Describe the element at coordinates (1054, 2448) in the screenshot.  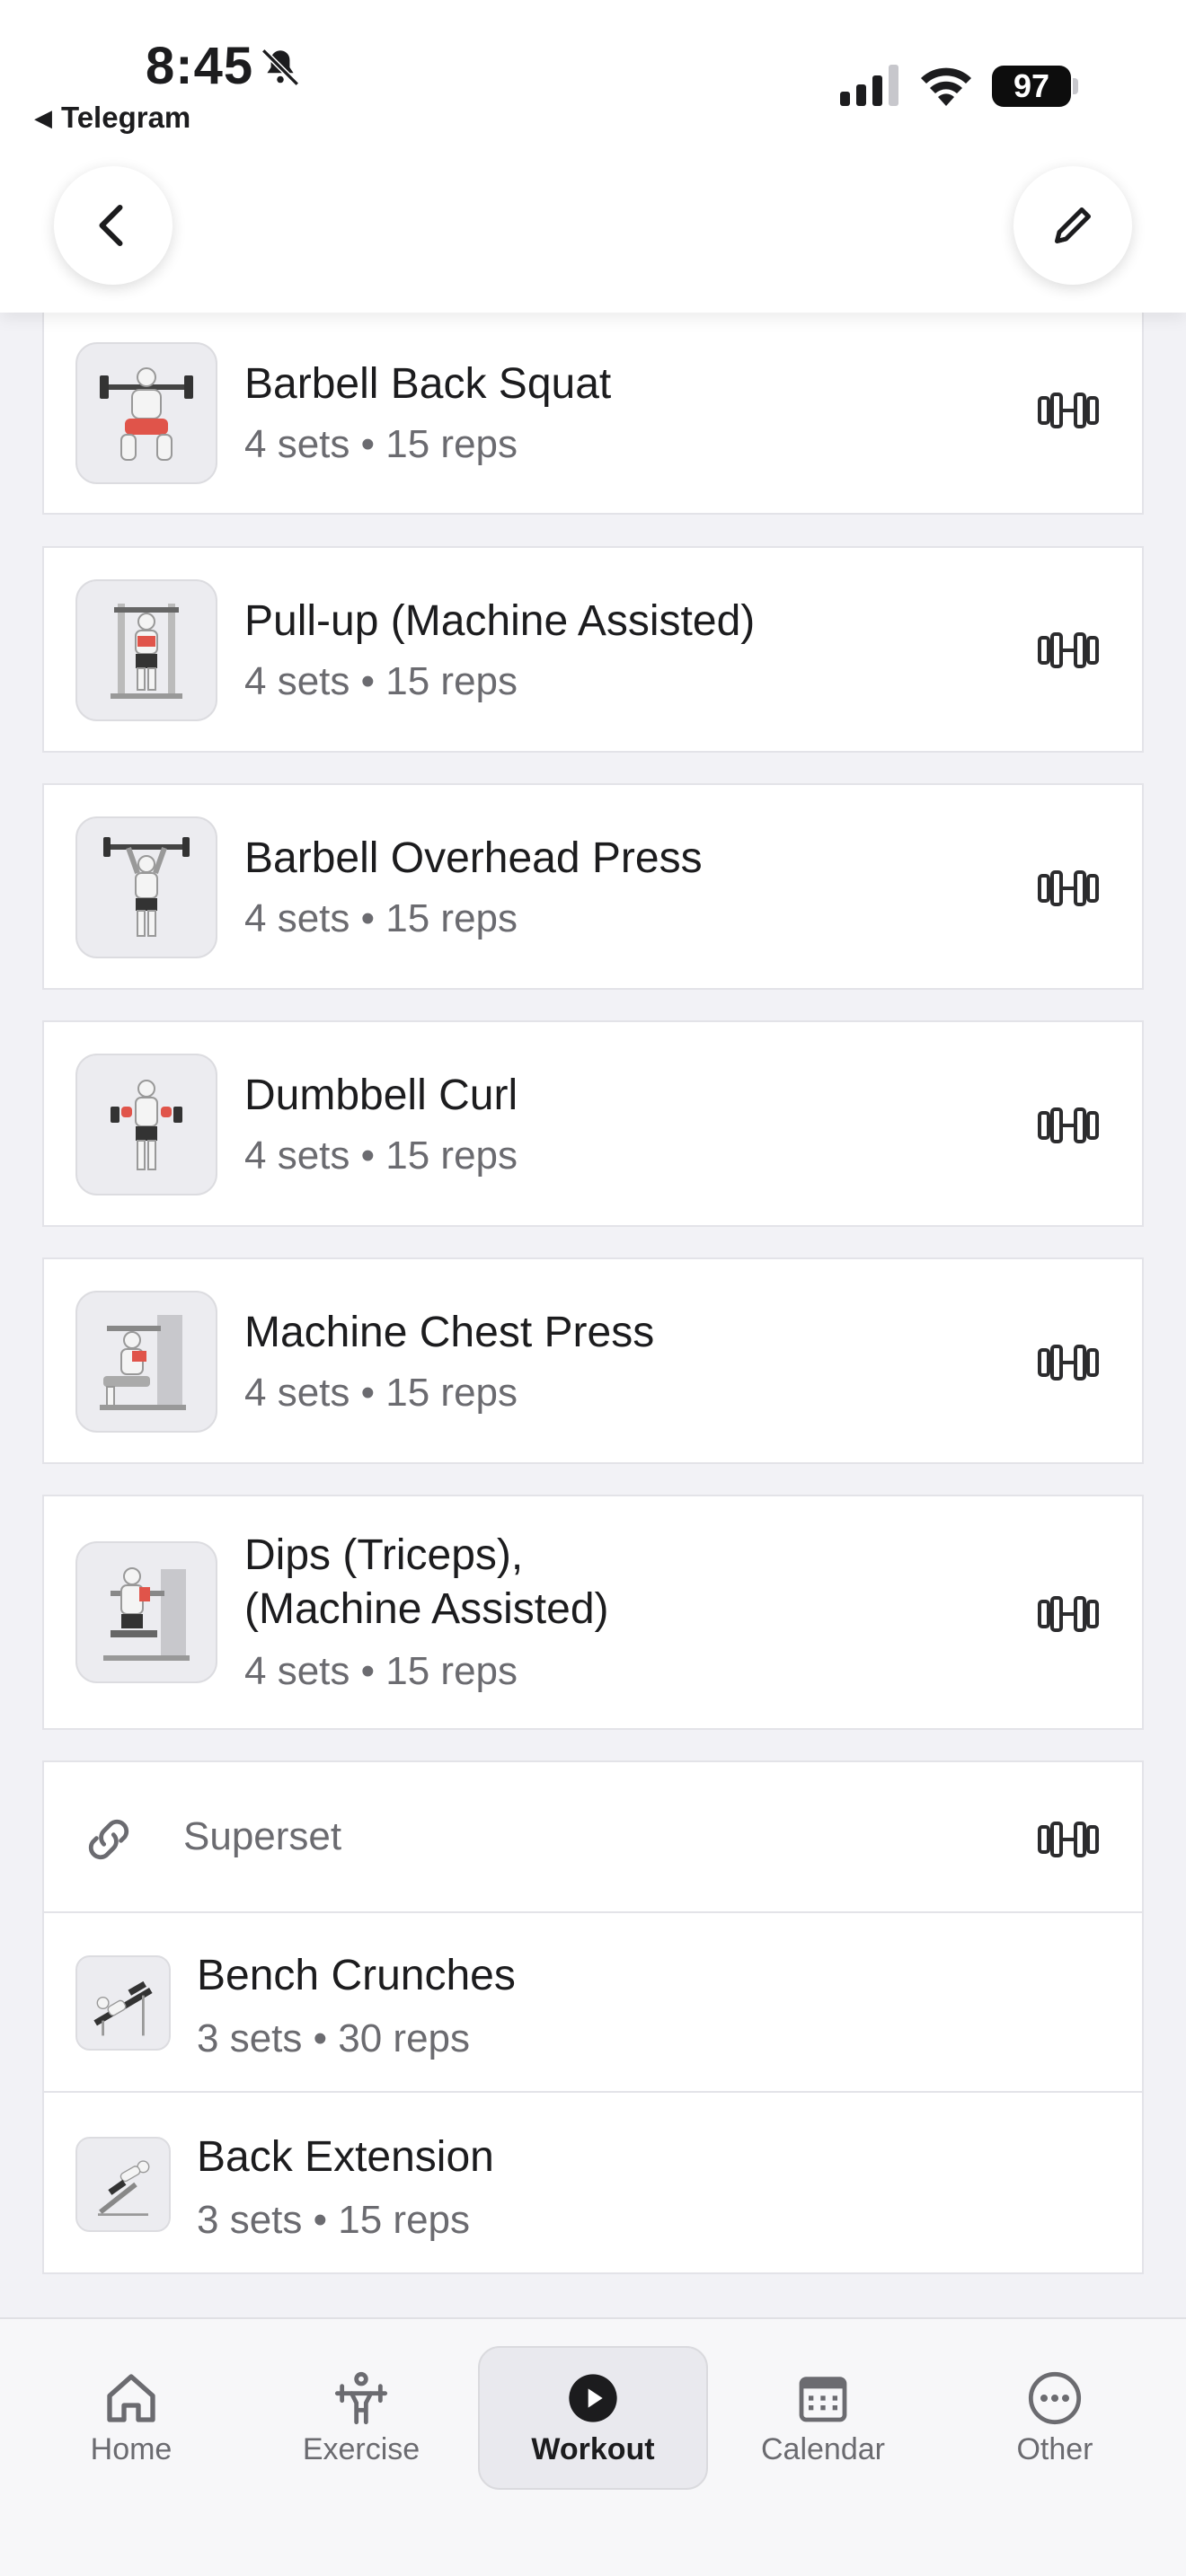
I see `tab-label: Other` at that location.